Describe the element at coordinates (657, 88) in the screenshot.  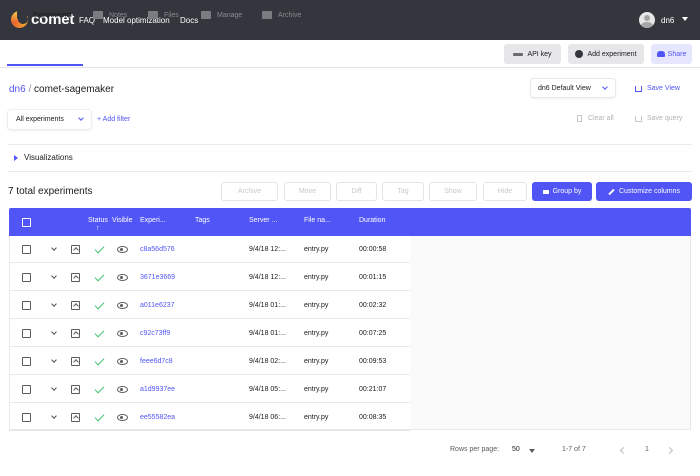
I see `save-view-button: Save View` at that location.